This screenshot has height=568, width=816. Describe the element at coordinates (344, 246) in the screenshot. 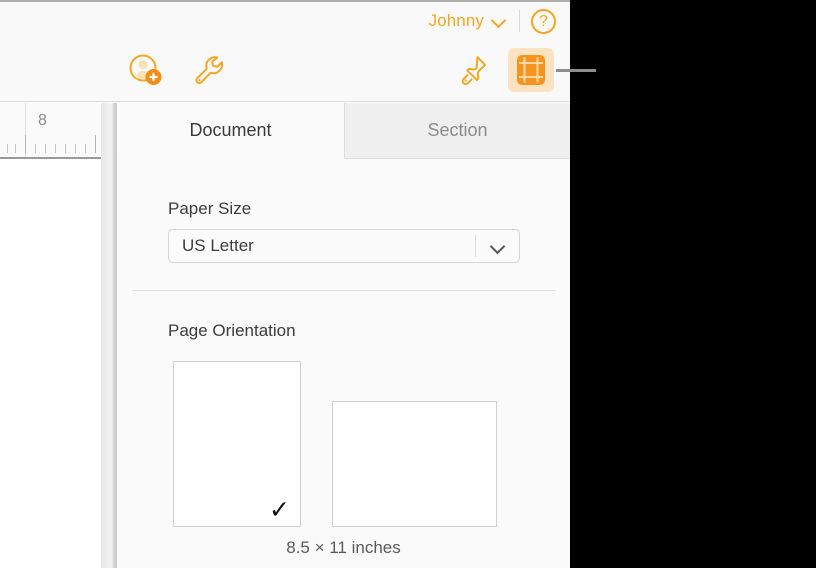

I see `paper-size-select: US Letter` at that location.